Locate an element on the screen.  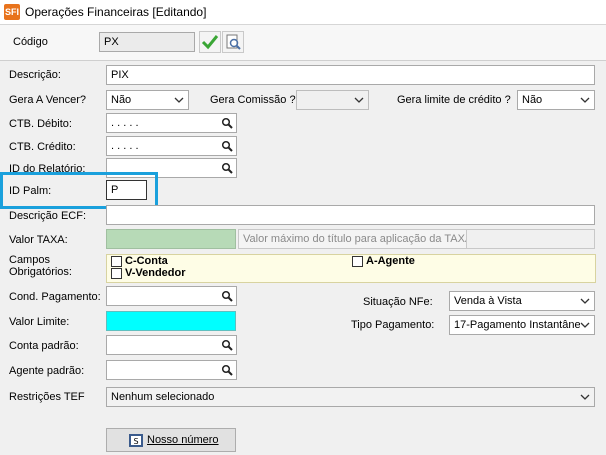
ctb-debito-input: . . . . . is located at coordinates (171, 123).